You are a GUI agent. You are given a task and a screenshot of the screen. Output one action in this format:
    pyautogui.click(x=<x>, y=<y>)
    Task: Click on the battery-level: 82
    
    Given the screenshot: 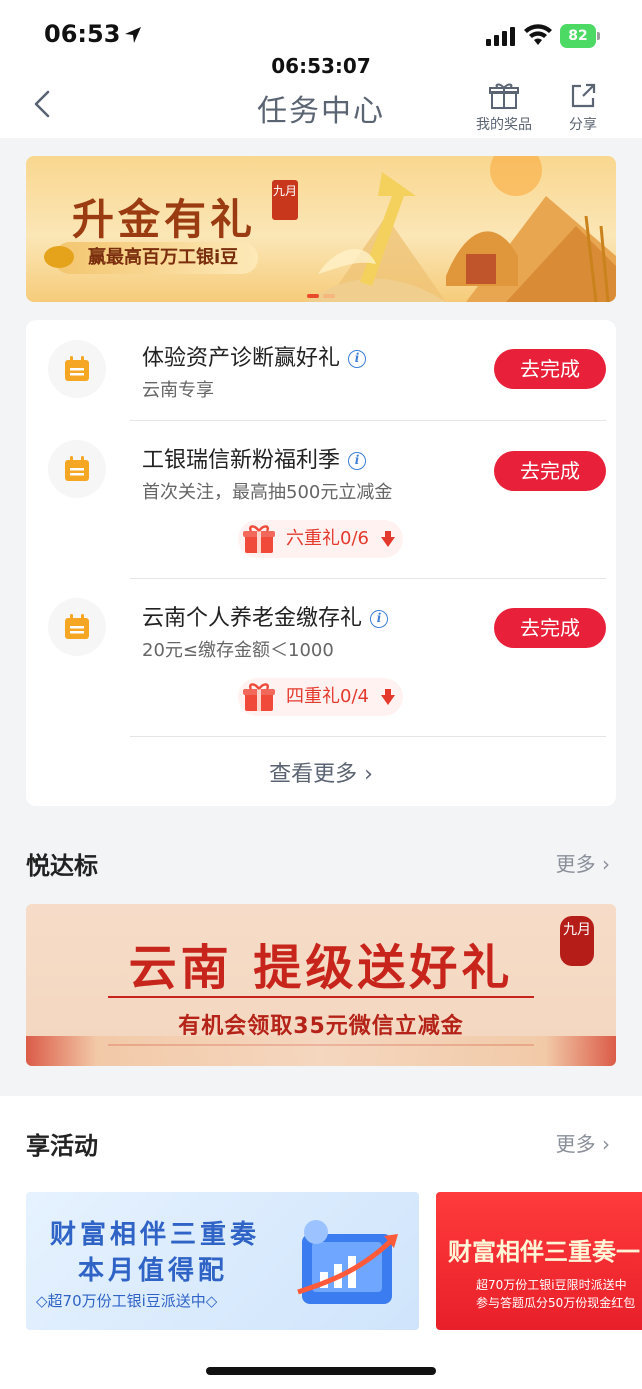 What is the action you would take?
    pyautogui.click(x=578, y=36)
    